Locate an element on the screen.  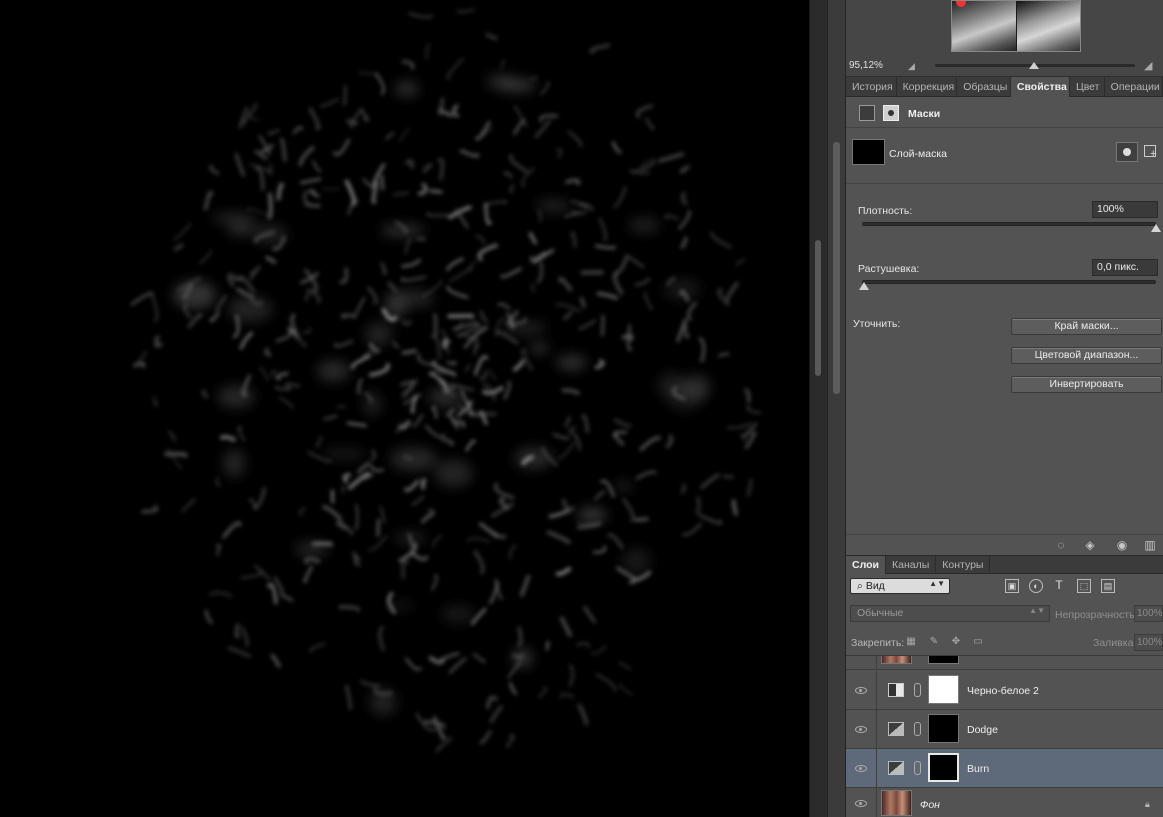
tab-channels: Каналы is located at coordinates (911, 565).